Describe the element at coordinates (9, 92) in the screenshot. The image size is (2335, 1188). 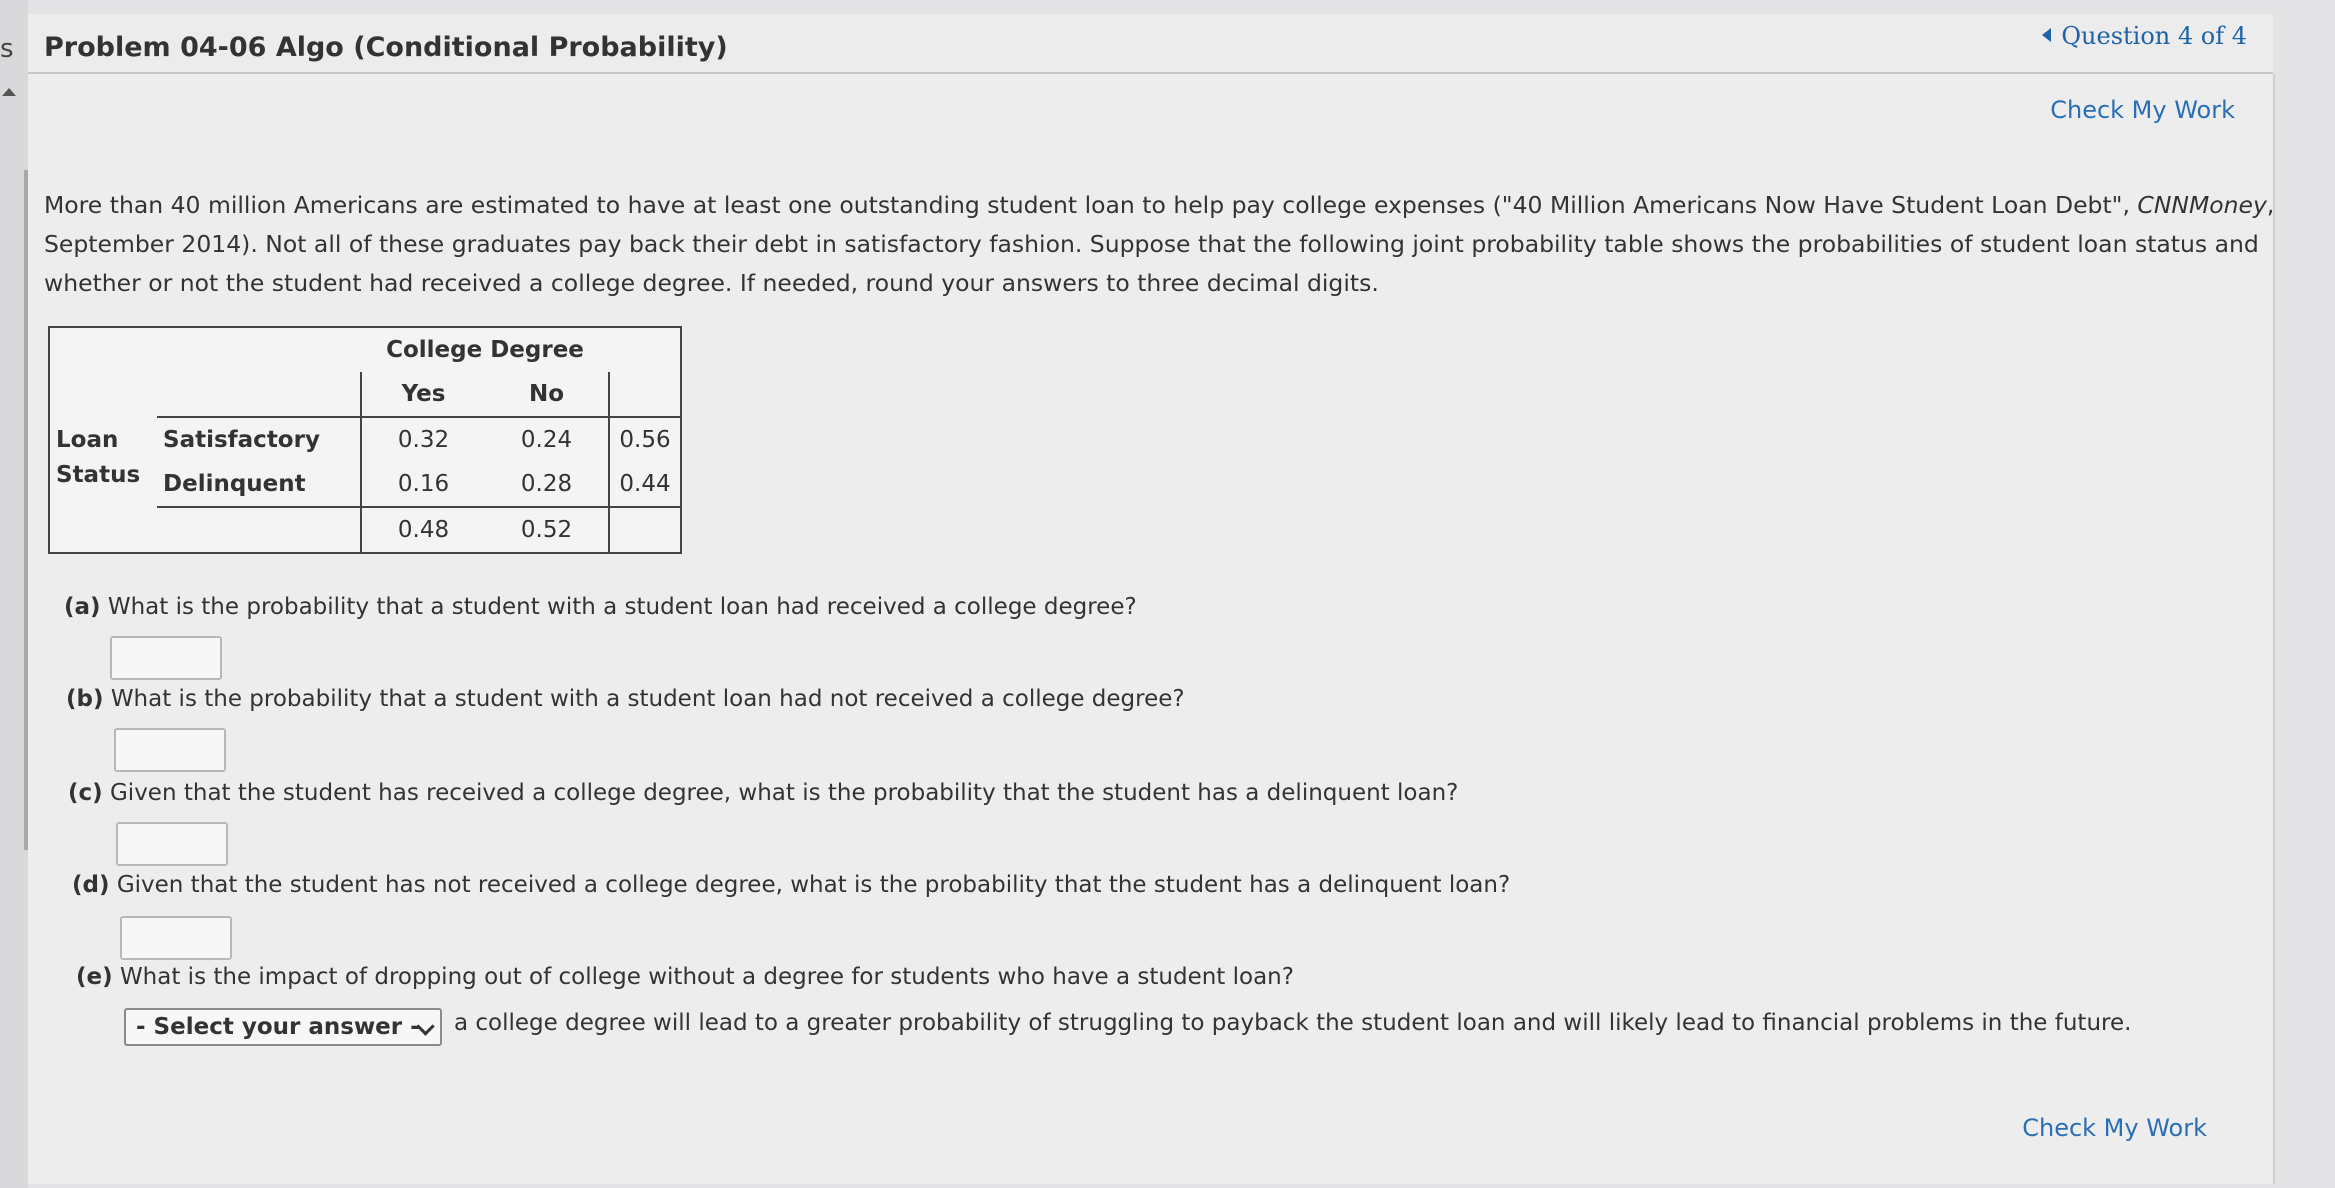
I see `collapse-caret-icon` at that location.